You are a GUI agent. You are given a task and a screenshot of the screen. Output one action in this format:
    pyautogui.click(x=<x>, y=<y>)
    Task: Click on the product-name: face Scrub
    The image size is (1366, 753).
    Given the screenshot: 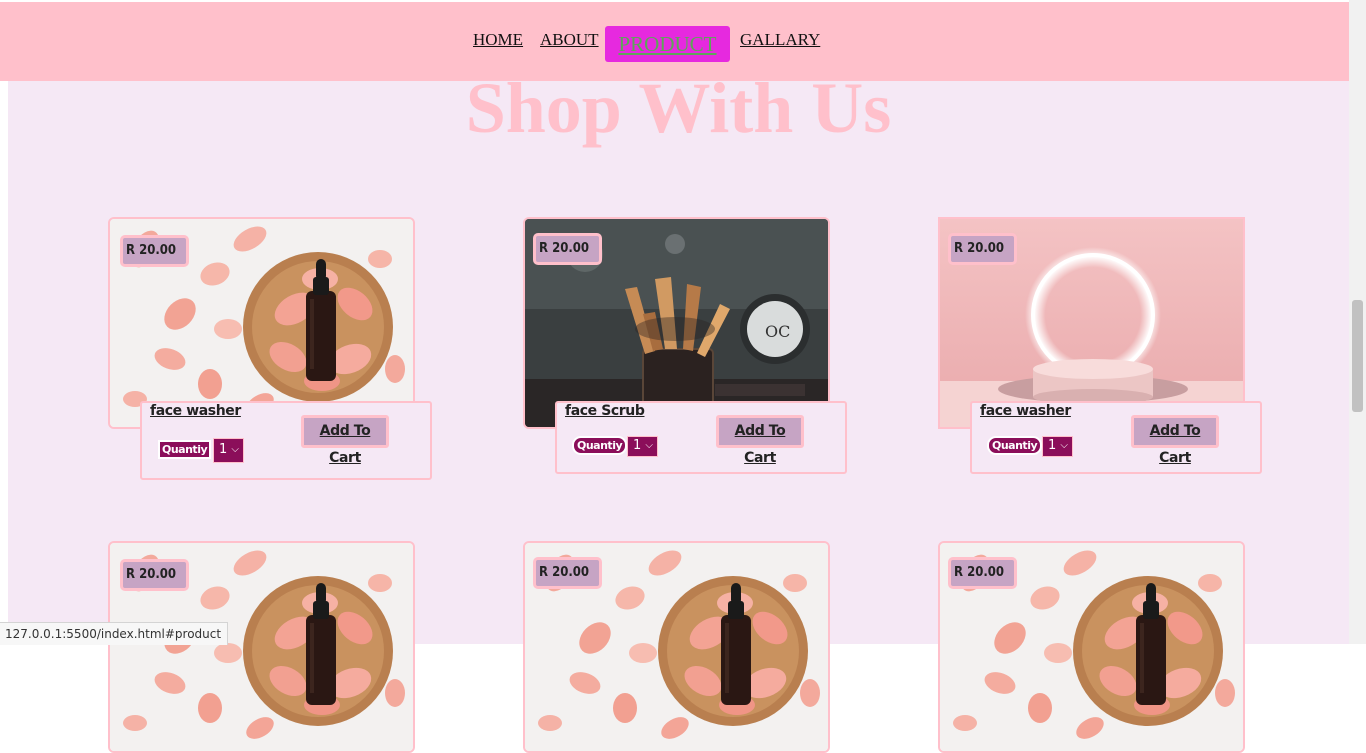 What is the action you would take?
    pyautogui.click(x=605, y=411)
    